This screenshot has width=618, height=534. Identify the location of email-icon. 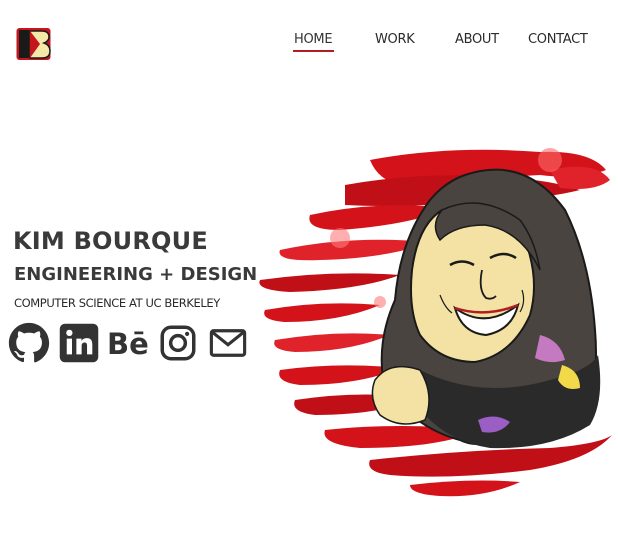
(228, 343).